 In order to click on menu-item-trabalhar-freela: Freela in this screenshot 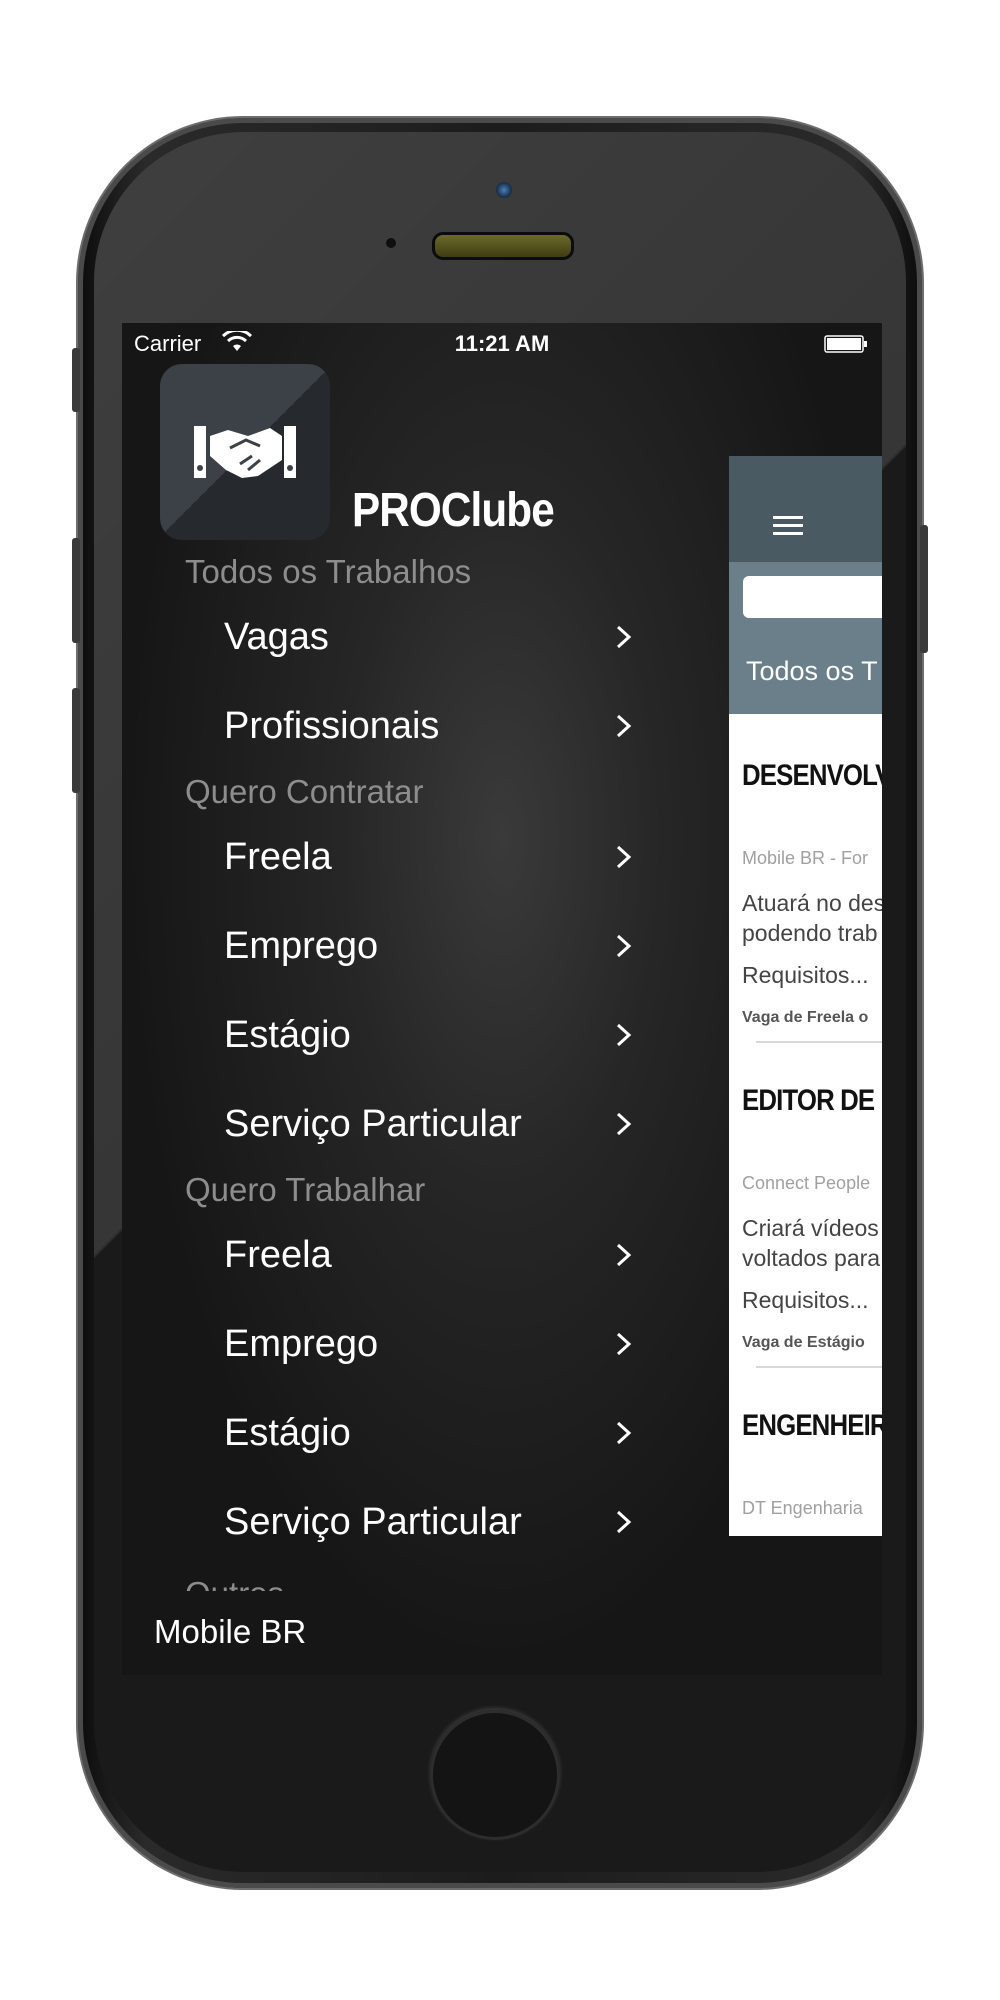, I will do `click(402, 1255)`.